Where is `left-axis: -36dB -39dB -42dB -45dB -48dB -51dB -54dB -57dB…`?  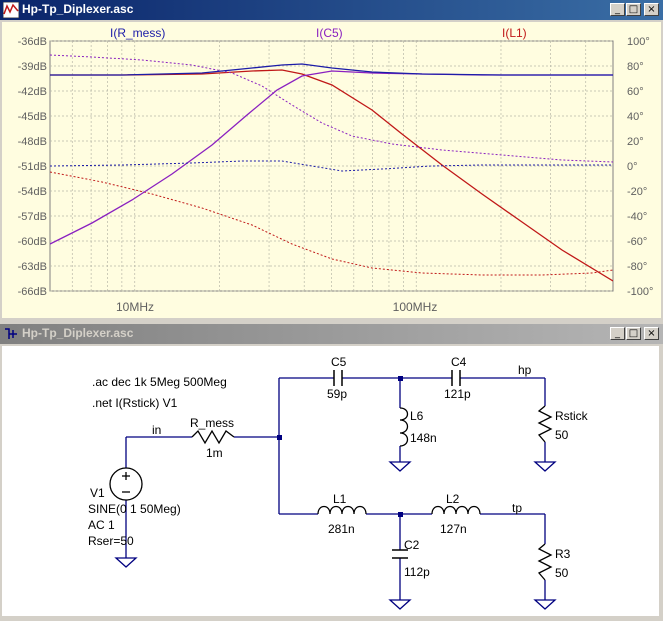
left-axis: -36dB -39dB -42dB -45dB -48dB -51dB -54dB -57dB… is located at coordinates (32, 167).